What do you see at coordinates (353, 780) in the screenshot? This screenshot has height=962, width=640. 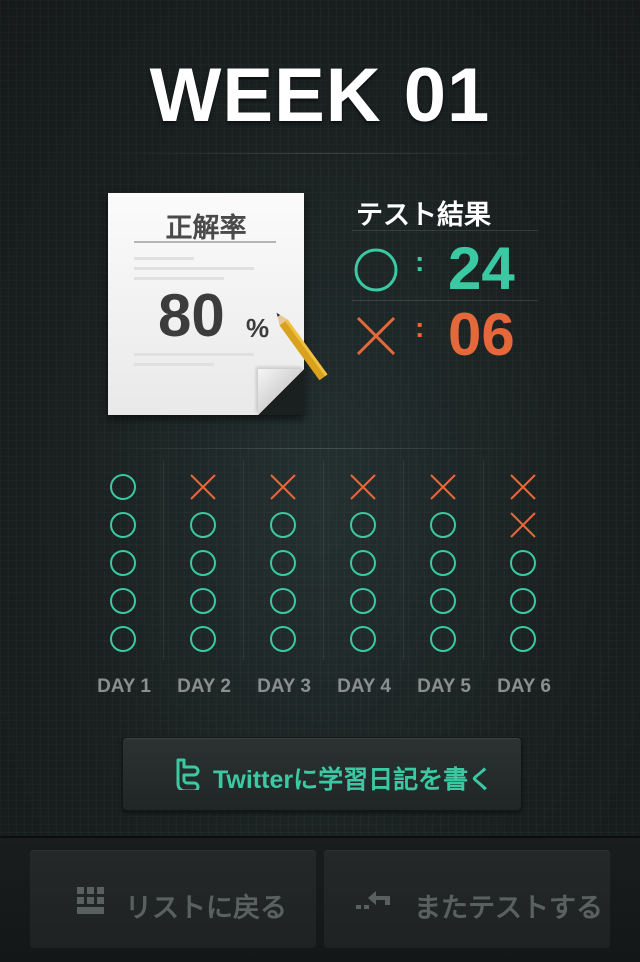 I see `twitter-diary-label: Twitterに学習日記を書く` at bounding box center [353, 780].